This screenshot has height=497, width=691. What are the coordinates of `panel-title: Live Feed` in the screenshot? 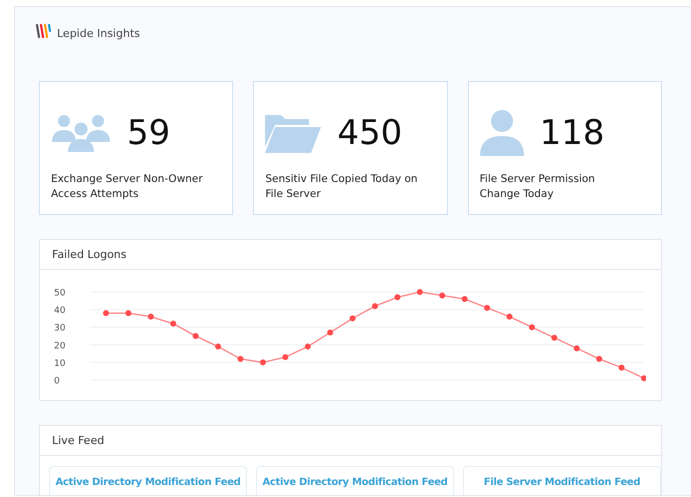 It's located at (350, 441).